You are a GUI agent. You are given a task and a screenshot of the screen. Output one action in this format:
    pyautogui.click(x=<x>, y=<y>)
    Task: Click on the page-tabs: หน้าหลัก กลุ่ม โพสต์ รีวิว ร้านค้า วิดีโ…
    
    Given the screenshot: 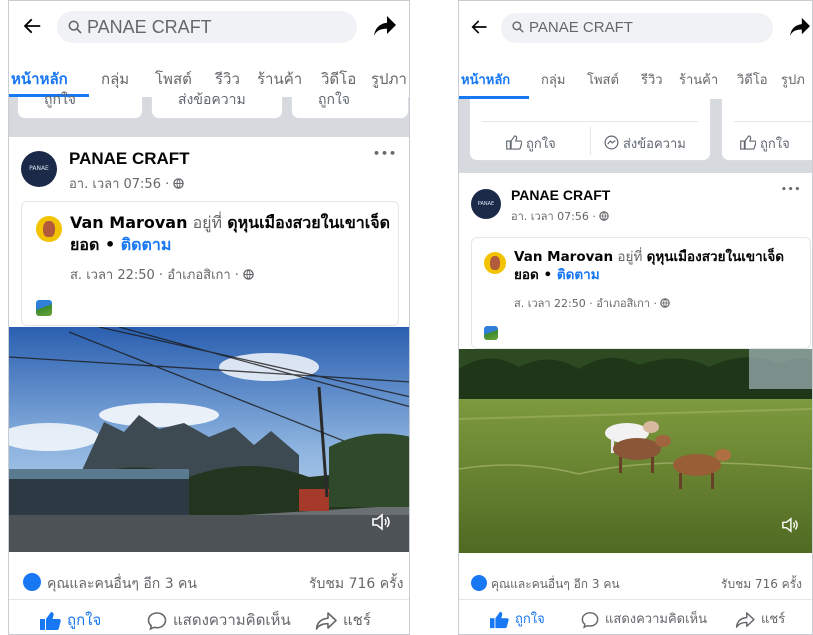 What is the action you would take?
    pyautogui.click(x=635, y=79)
    